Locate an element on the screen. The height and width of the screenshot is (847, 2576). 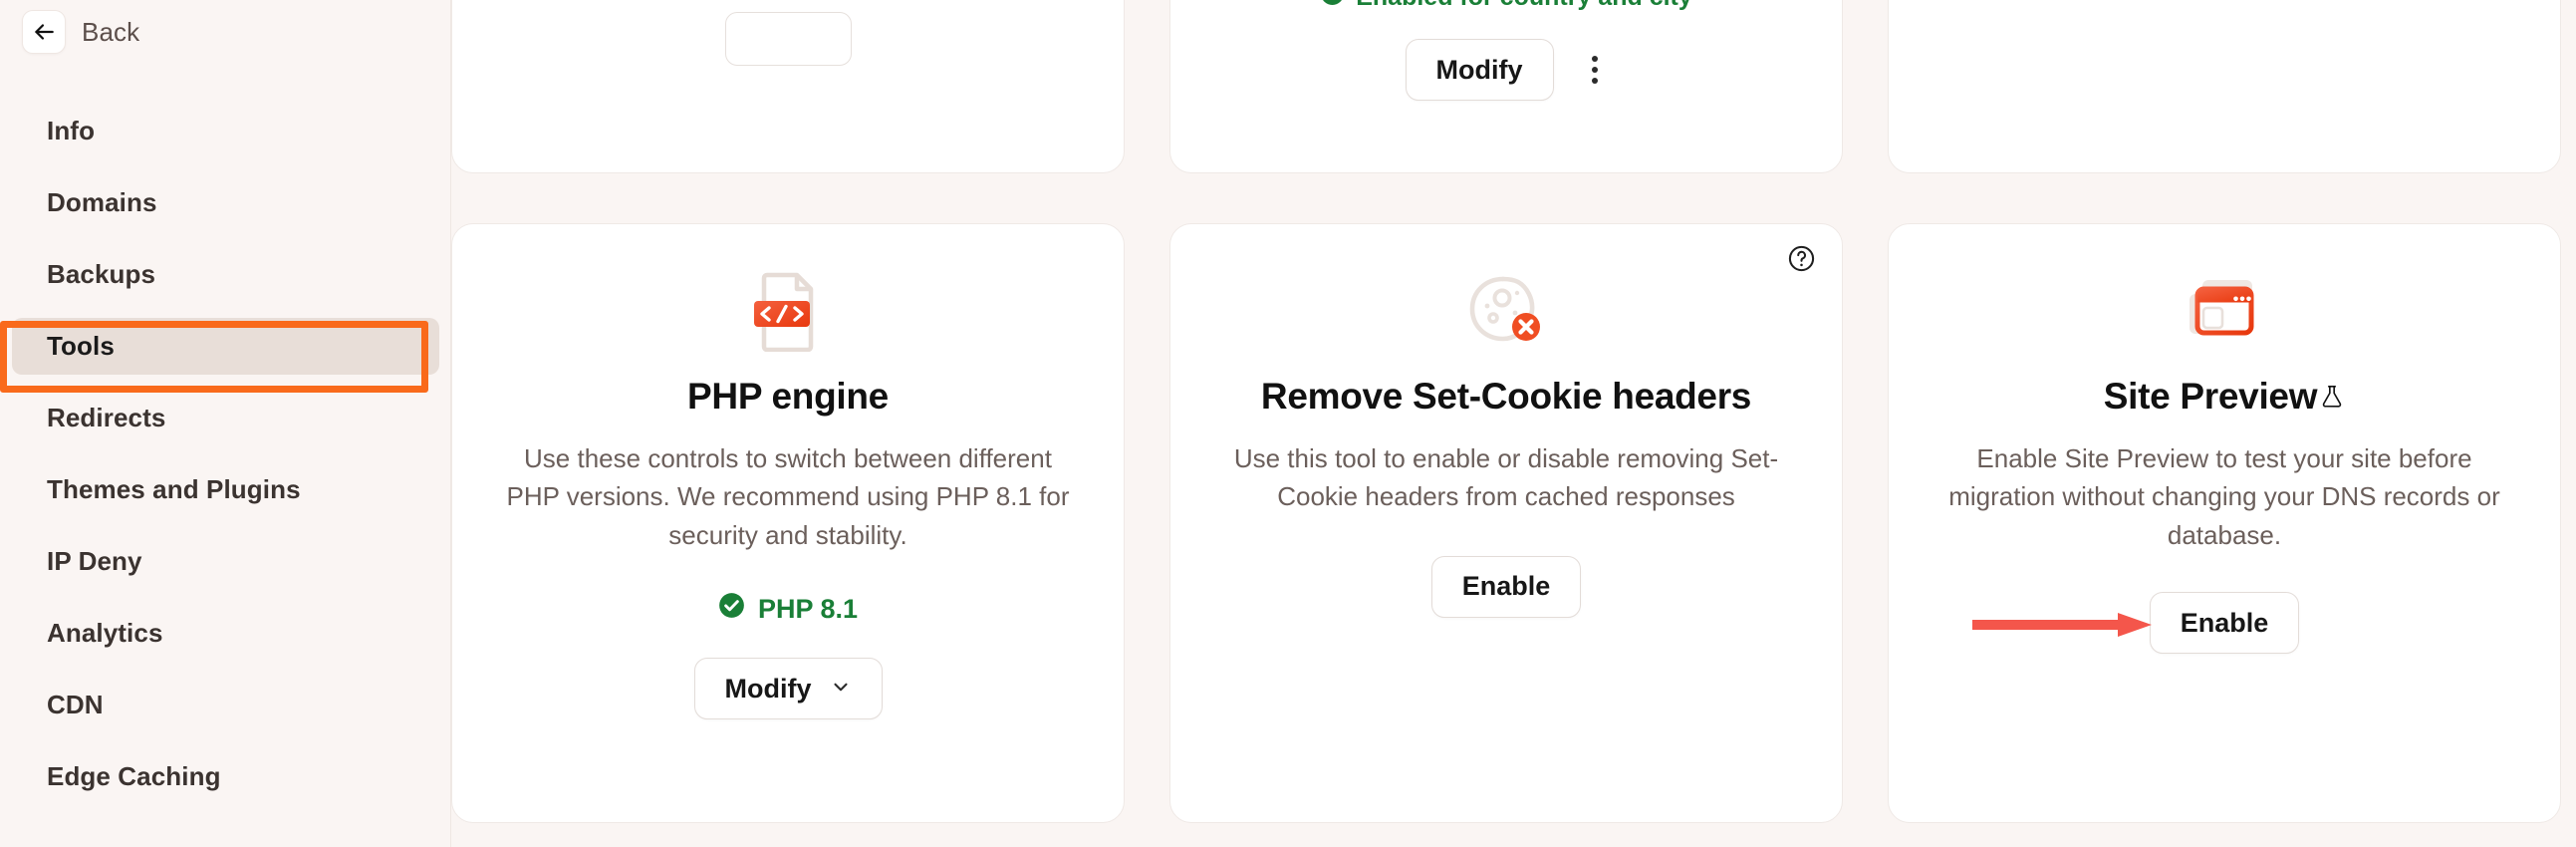
sidebar-item-label: Domains is located at coordinates (102, 202).